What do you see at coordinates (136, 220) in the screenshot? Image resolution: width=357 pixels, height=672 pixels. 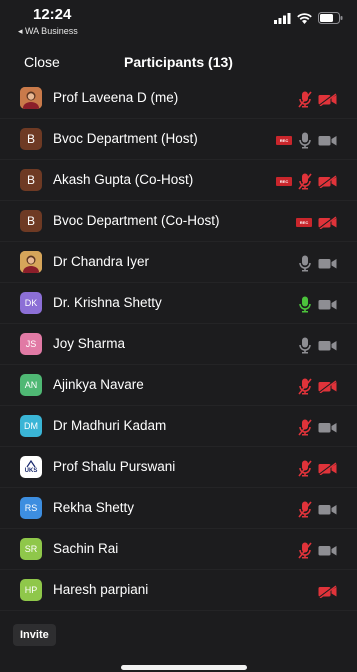 I see `participant-name: Bvoc Department (Co-Host)` at bounding box center [136, 220].